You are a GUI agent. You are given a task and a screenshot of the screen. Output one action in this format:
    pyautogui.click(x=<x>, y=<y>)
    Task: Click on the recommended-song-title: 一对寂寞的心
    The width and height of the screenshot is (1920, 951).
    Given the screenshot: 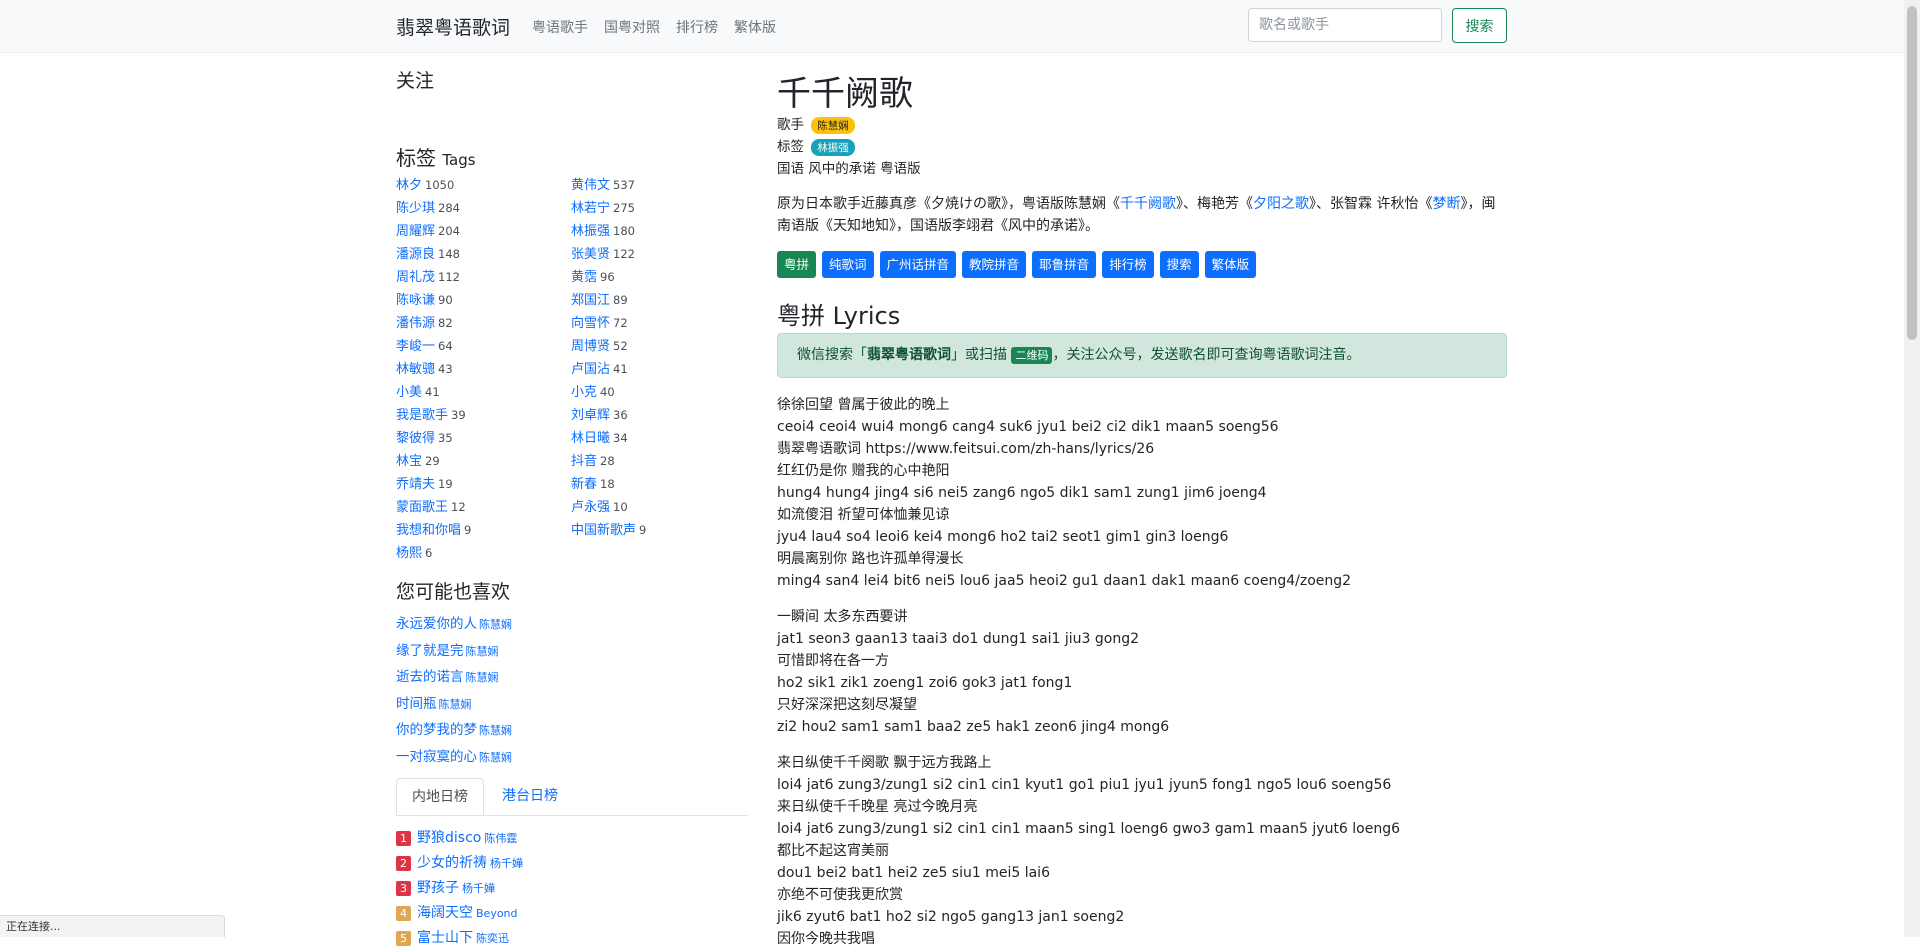 What is the action you would take?
    pyautogui.click(x=436, y=757)
    